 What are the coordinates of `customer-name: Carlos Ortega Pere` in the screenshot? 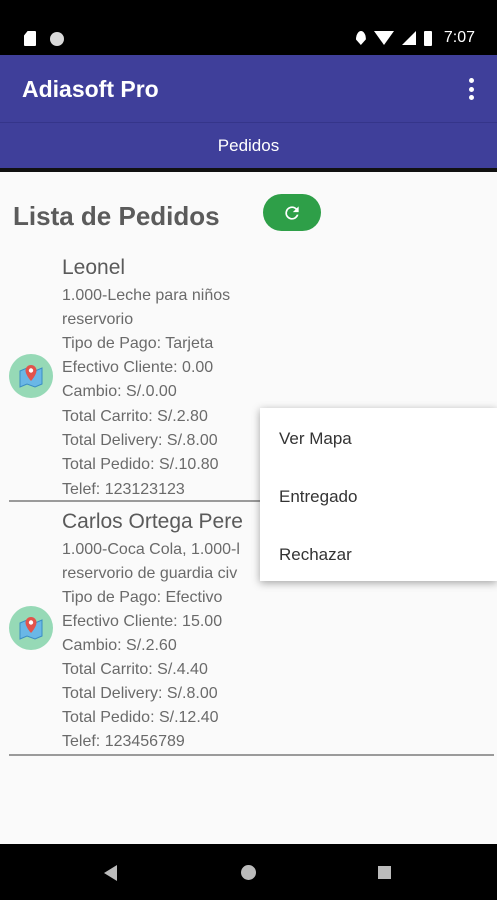 It's located at (152, 521).